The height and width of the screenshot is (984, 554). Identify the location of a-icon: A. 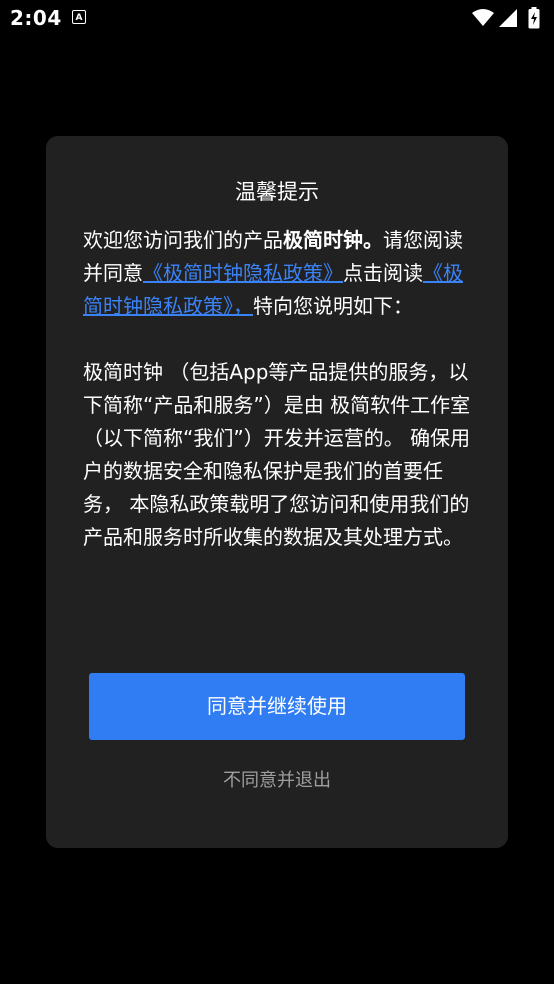
(79, 17).